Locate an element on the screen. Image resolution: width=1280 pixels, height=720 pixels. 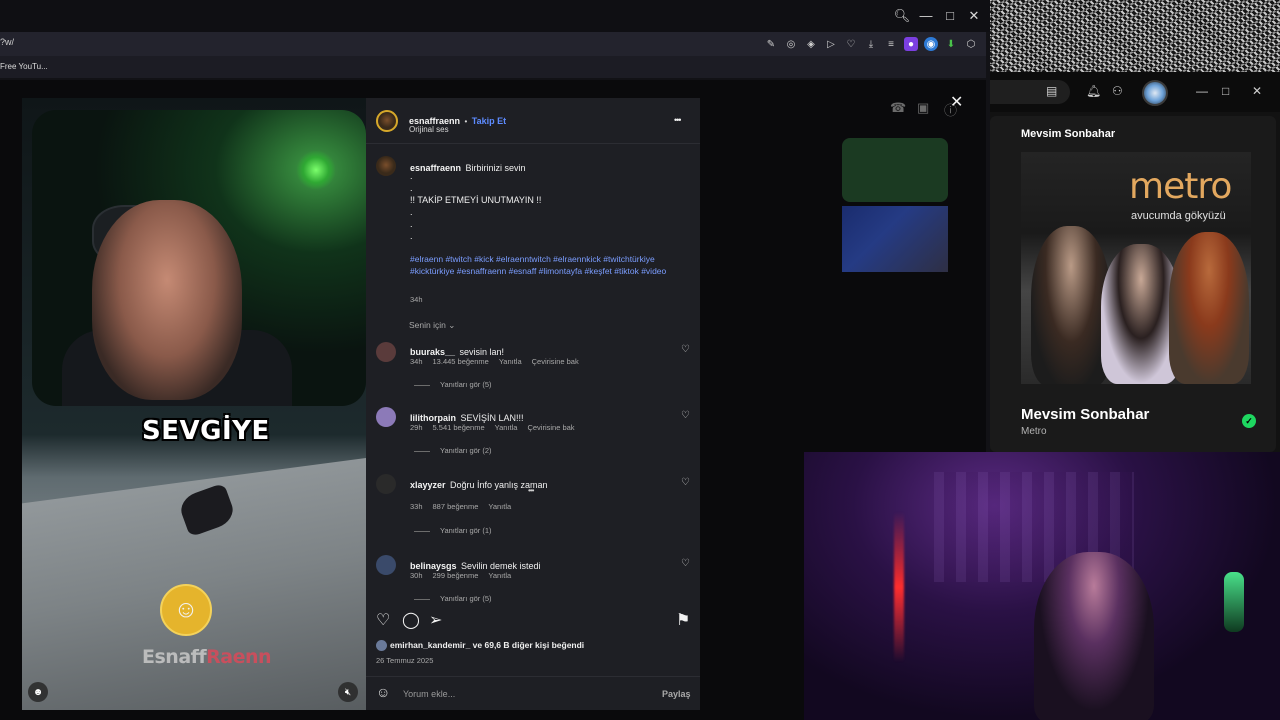
edit-icon: ✎ is located at coordinates (771, 44).